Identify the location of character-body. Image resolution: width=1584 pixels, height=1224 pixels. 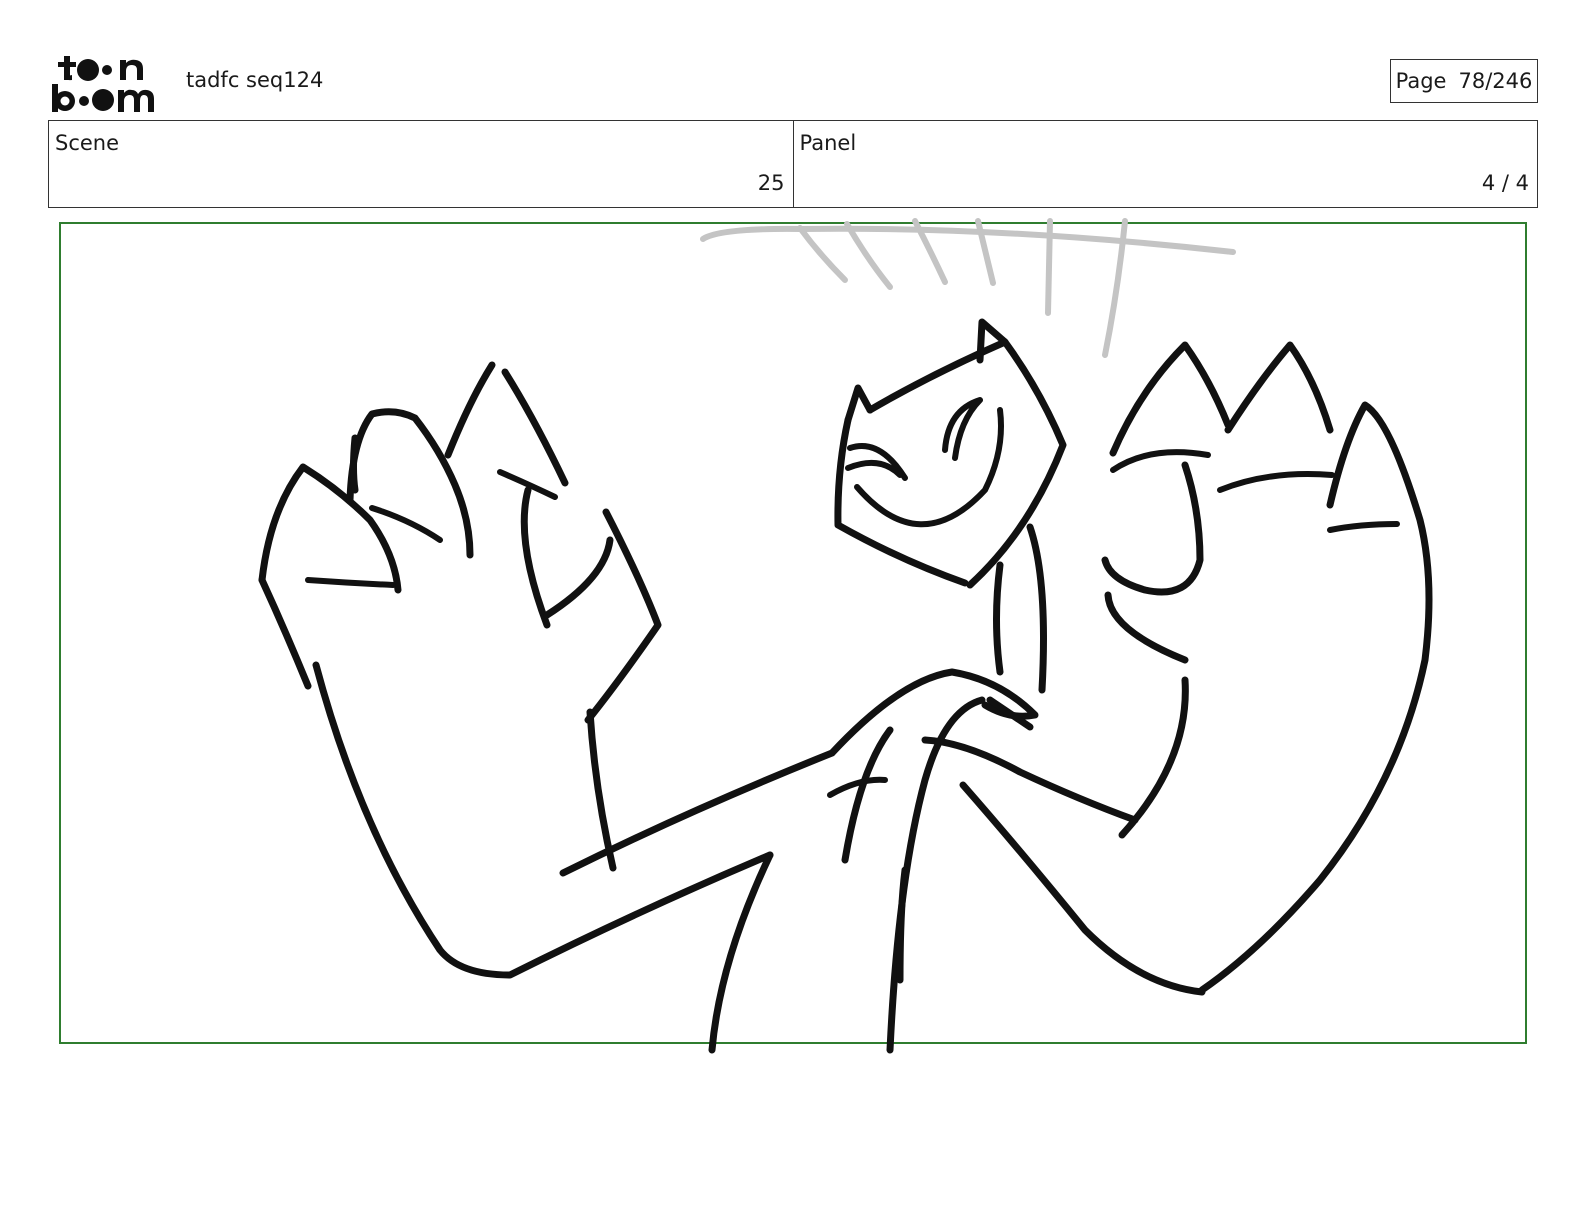
(923, 788).